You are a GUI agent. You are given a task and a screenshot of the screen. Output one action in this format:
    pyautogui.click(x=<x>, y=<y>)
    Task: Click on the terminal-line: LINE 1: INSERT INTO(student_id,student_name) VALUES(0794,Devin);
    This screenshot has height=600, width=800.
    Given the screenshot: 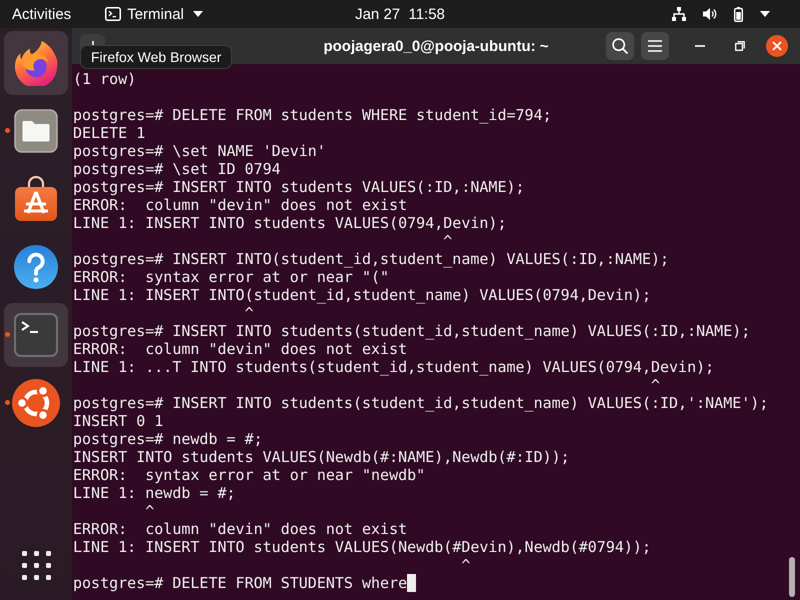 What is the action you would take?
    pyautogui.click(x=362, y=295)
    